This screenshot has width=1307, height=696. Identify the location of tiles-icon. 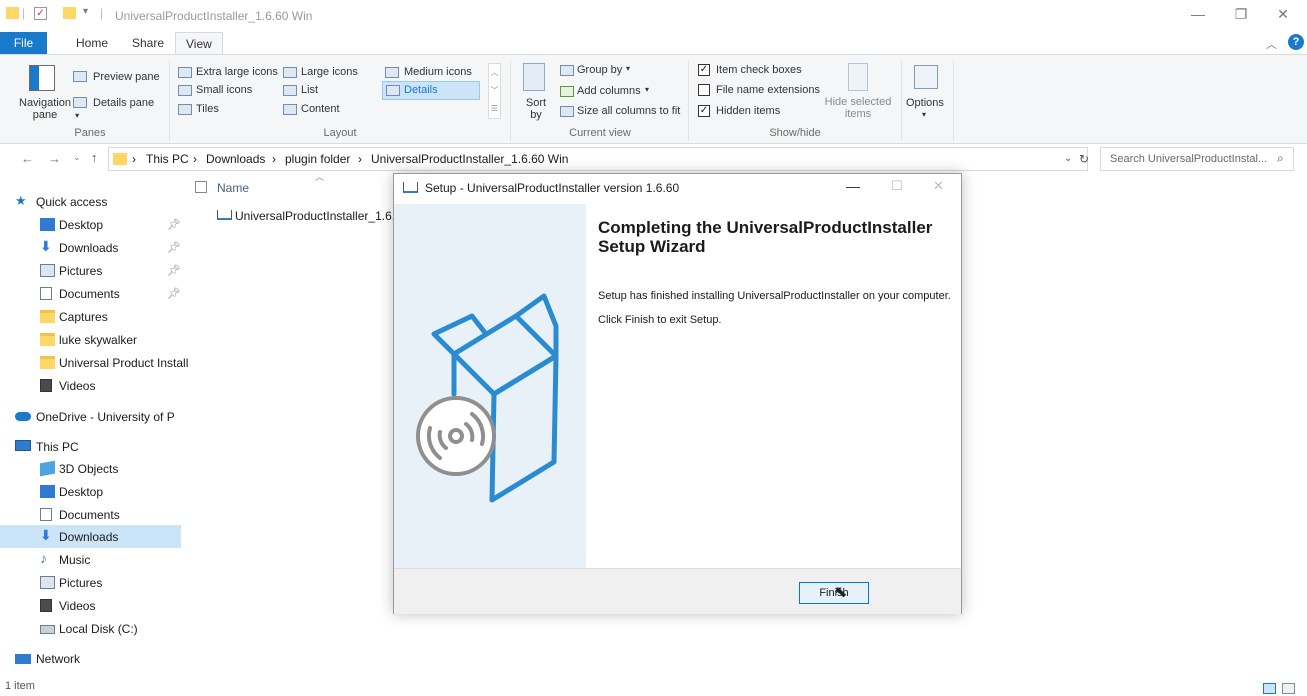
(185, 109).